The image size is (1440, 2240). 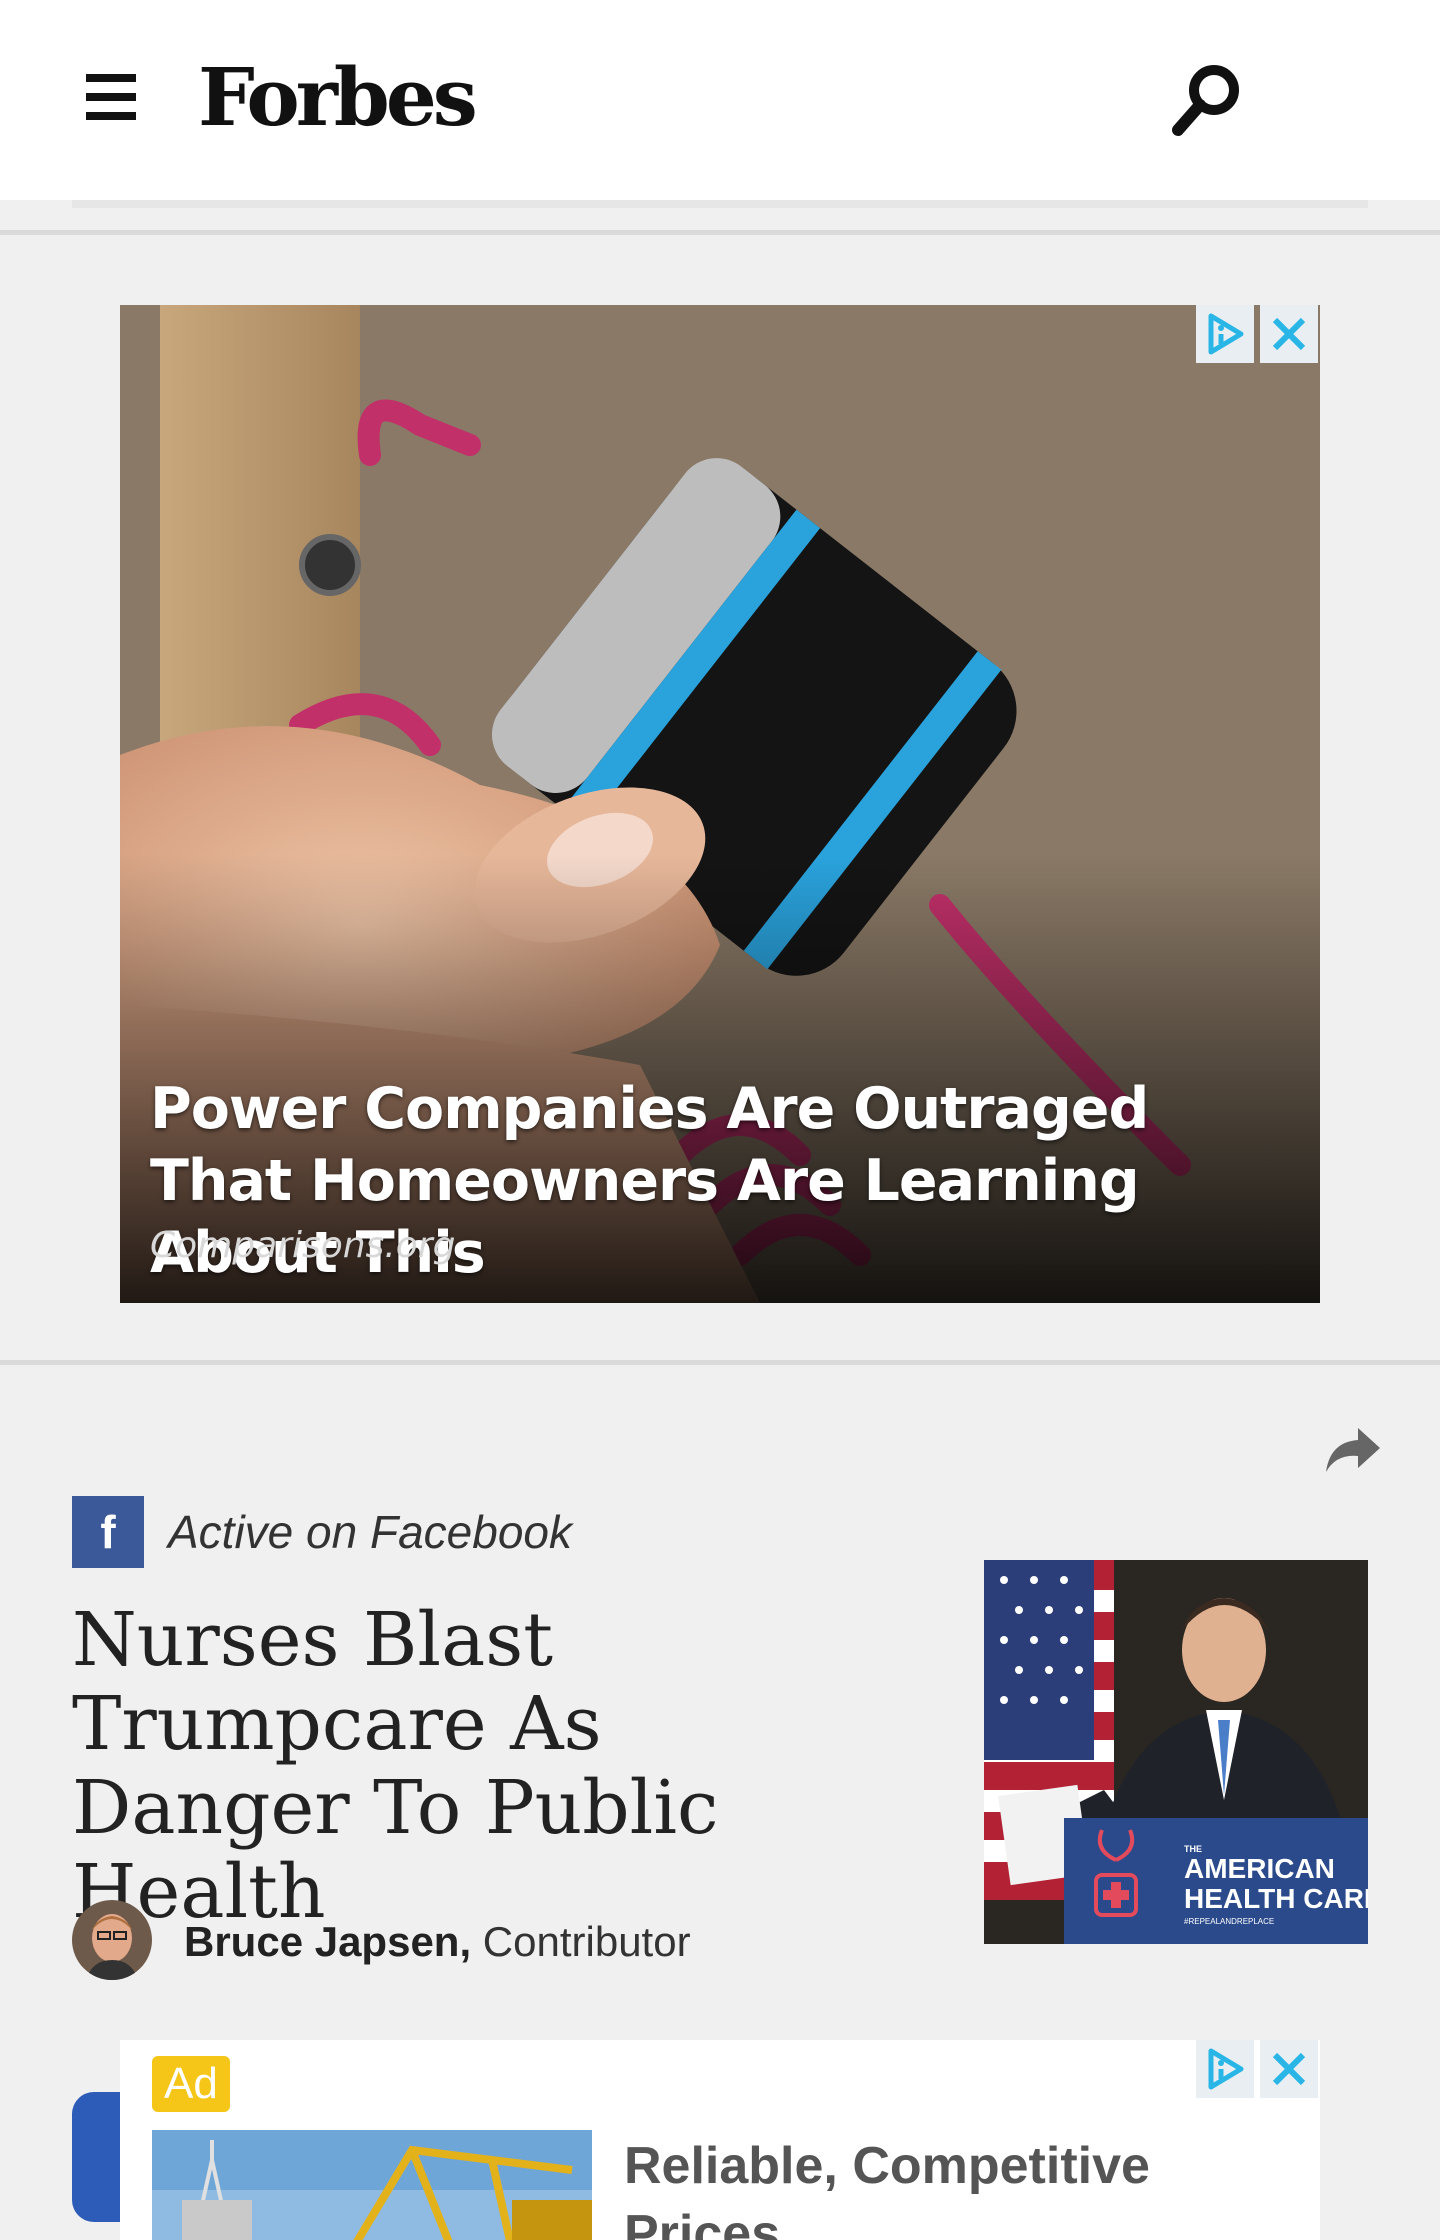 What do you see at coordinates (1352, 1450) in the screenshot?
I see `share-icon` at bounding box center [1352, 1450].